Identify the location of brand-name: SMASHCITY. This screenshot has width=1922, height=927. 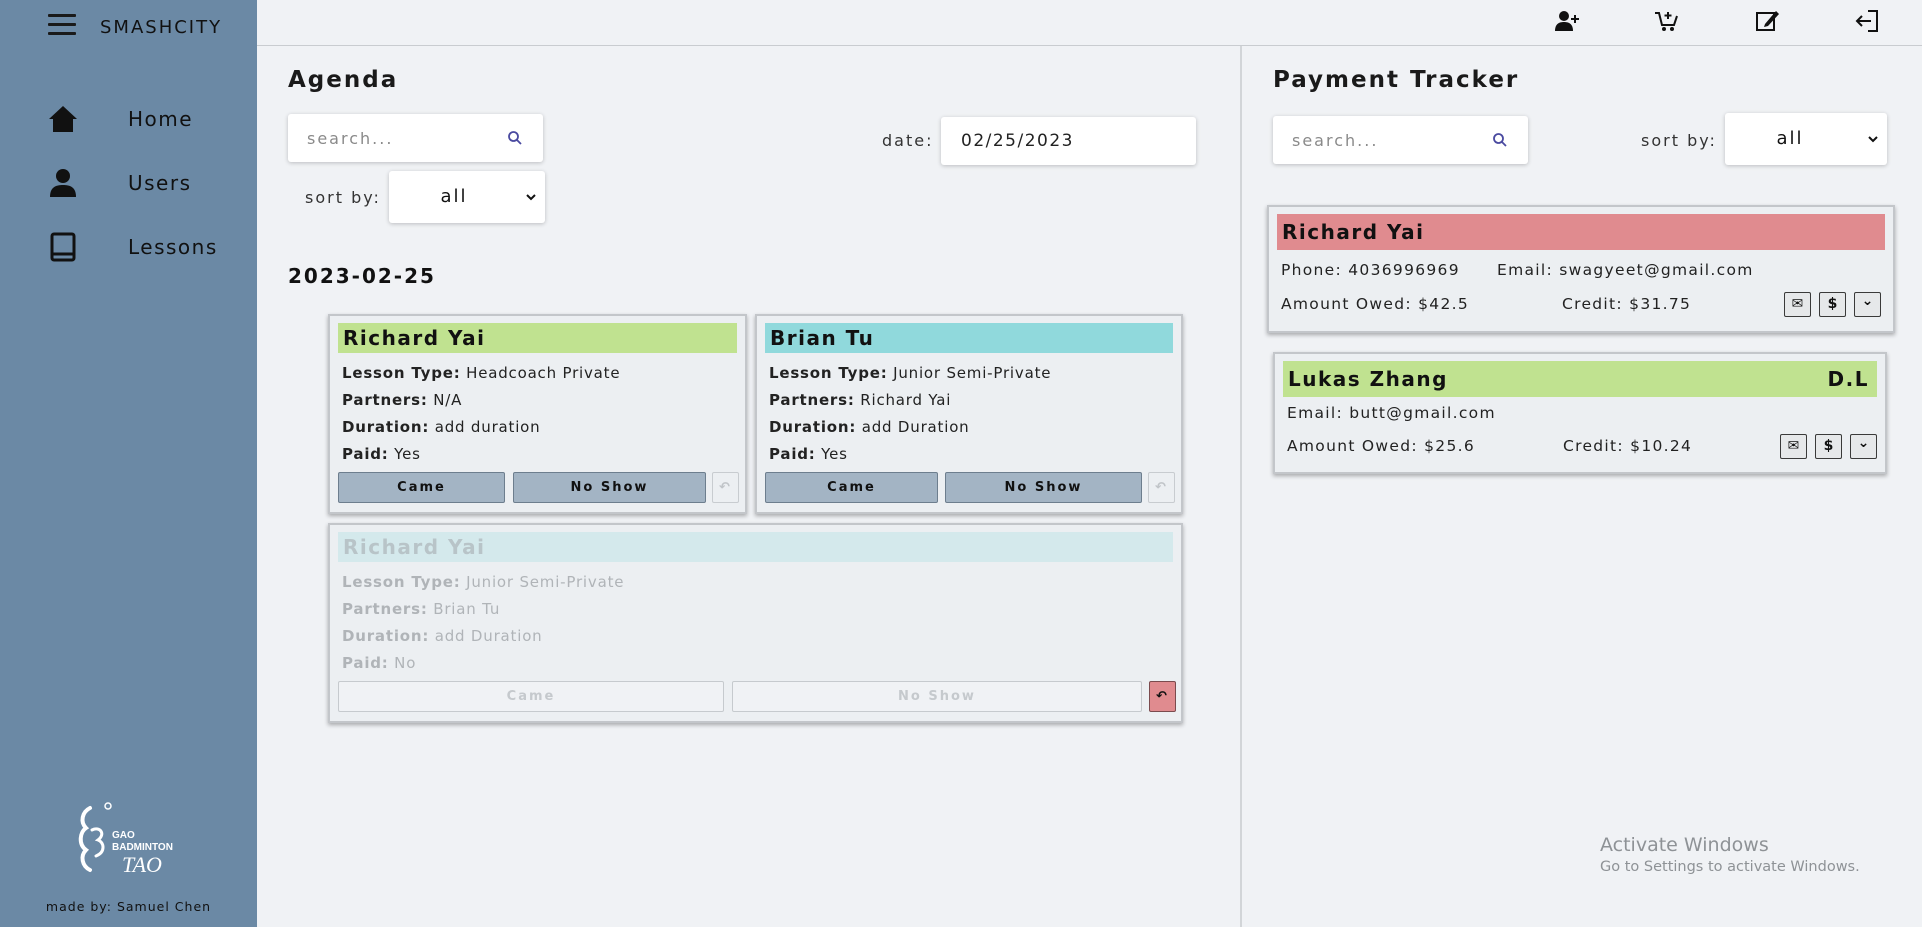
(161, 27).